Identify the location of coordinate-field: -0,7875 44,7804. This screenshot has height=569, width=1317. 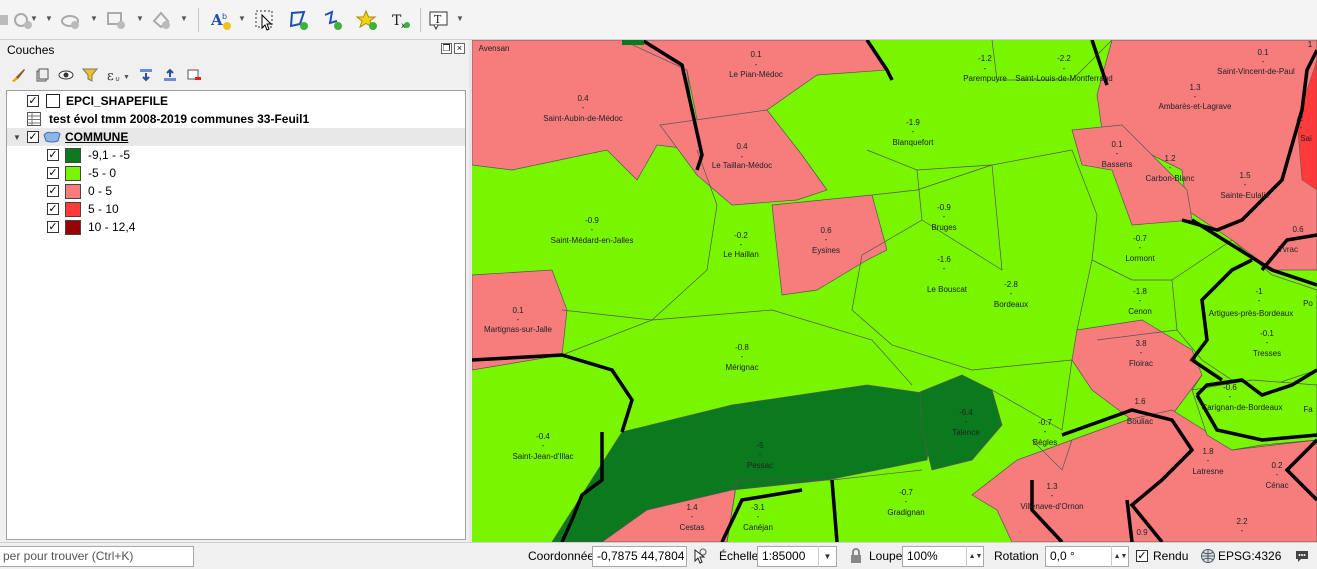
(639, 556).